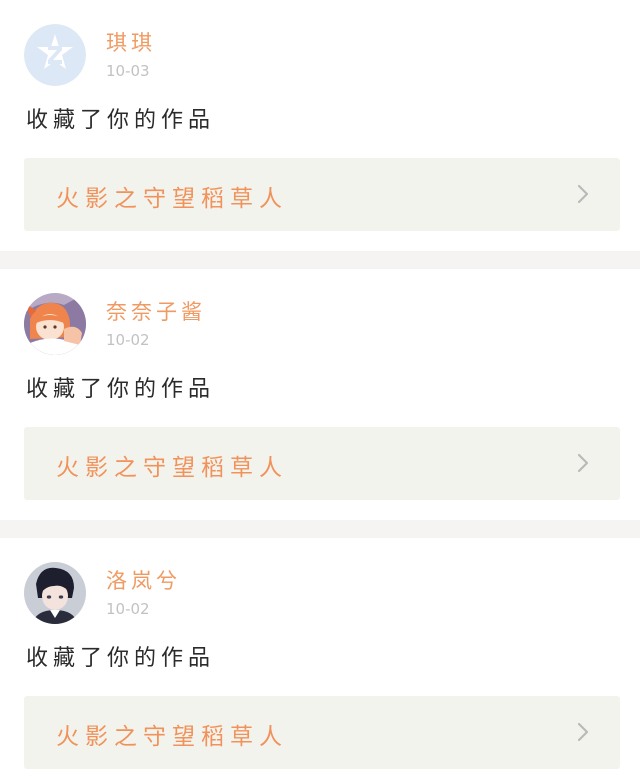  What do you see at coordinates (143, 580) in the screenshot?
I see `username: 洛岚兮` at bounding box center [143, 580].